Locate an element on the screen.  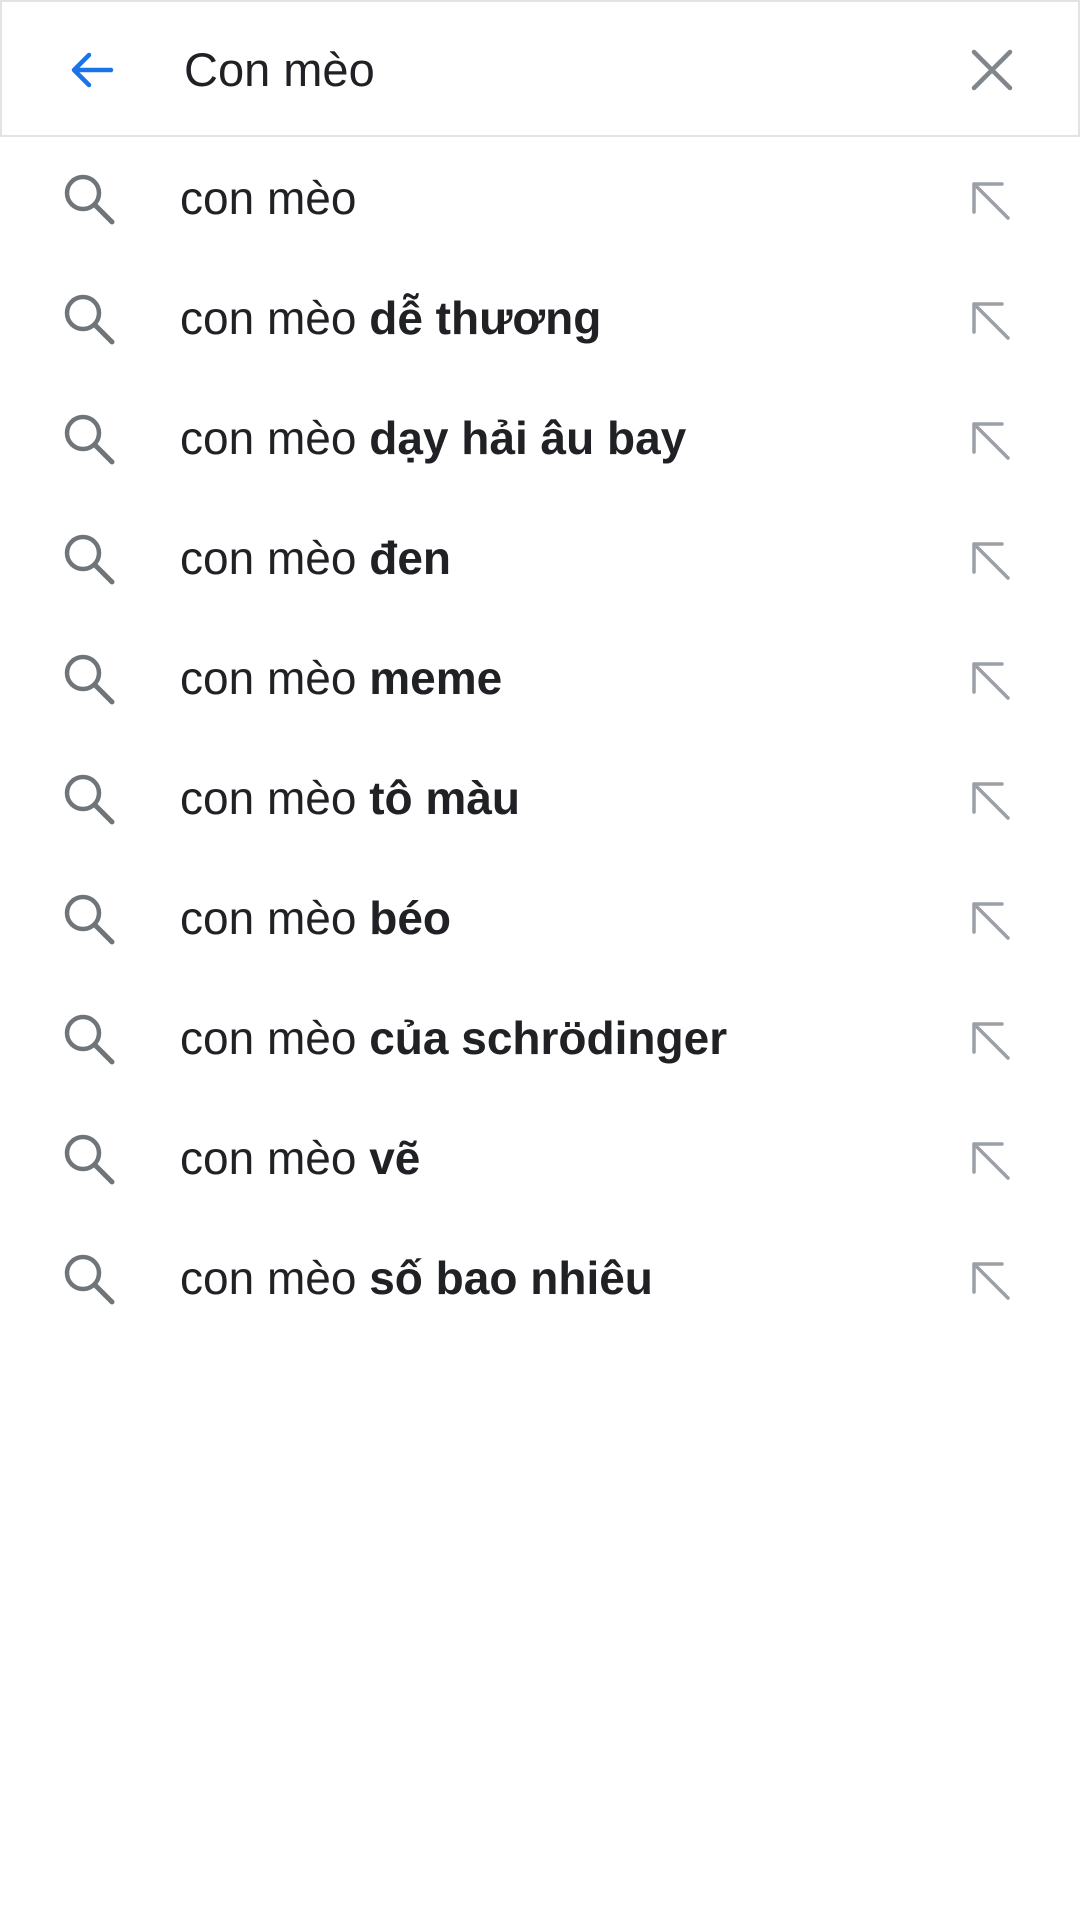
suggestion-completion: meme is located at coordinates (436, 678).